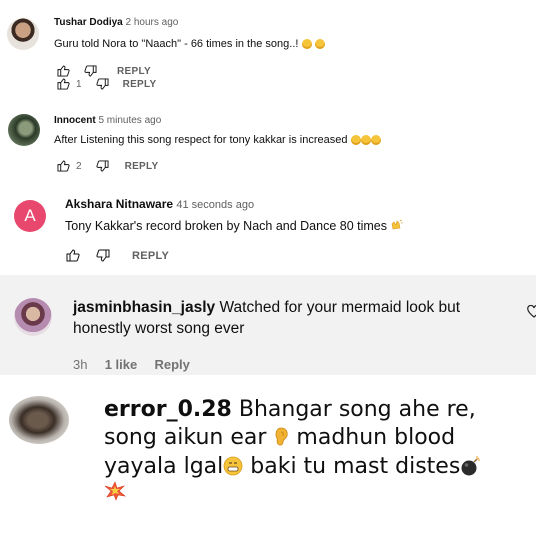  Describe the element at coordinates (306, 44) in the screenshot. I see `smiling-face-icon` at that location.